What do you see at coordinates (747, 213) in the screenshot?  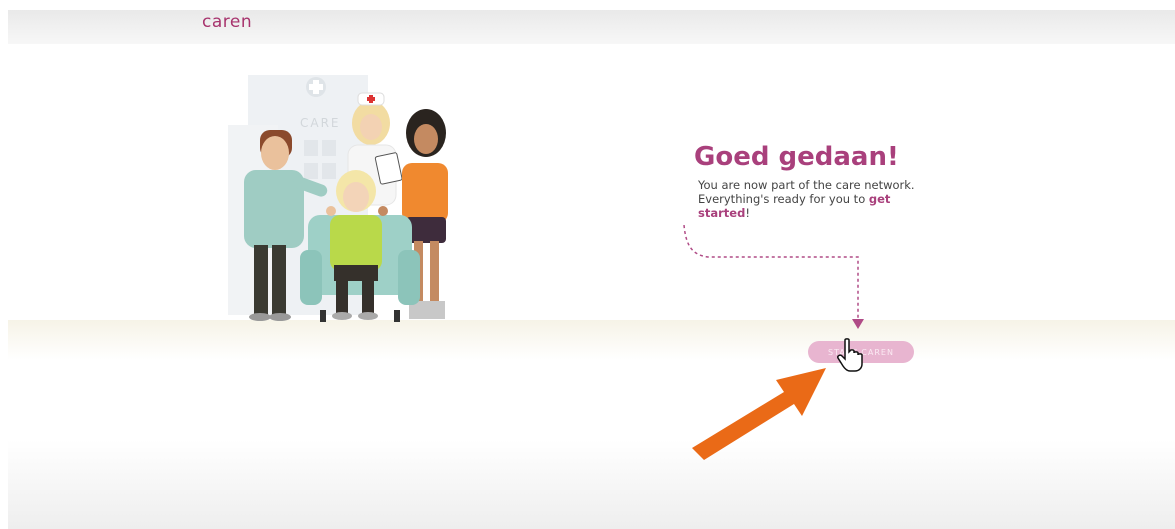 I see `message-end: !` at bounding box center [747, 213].